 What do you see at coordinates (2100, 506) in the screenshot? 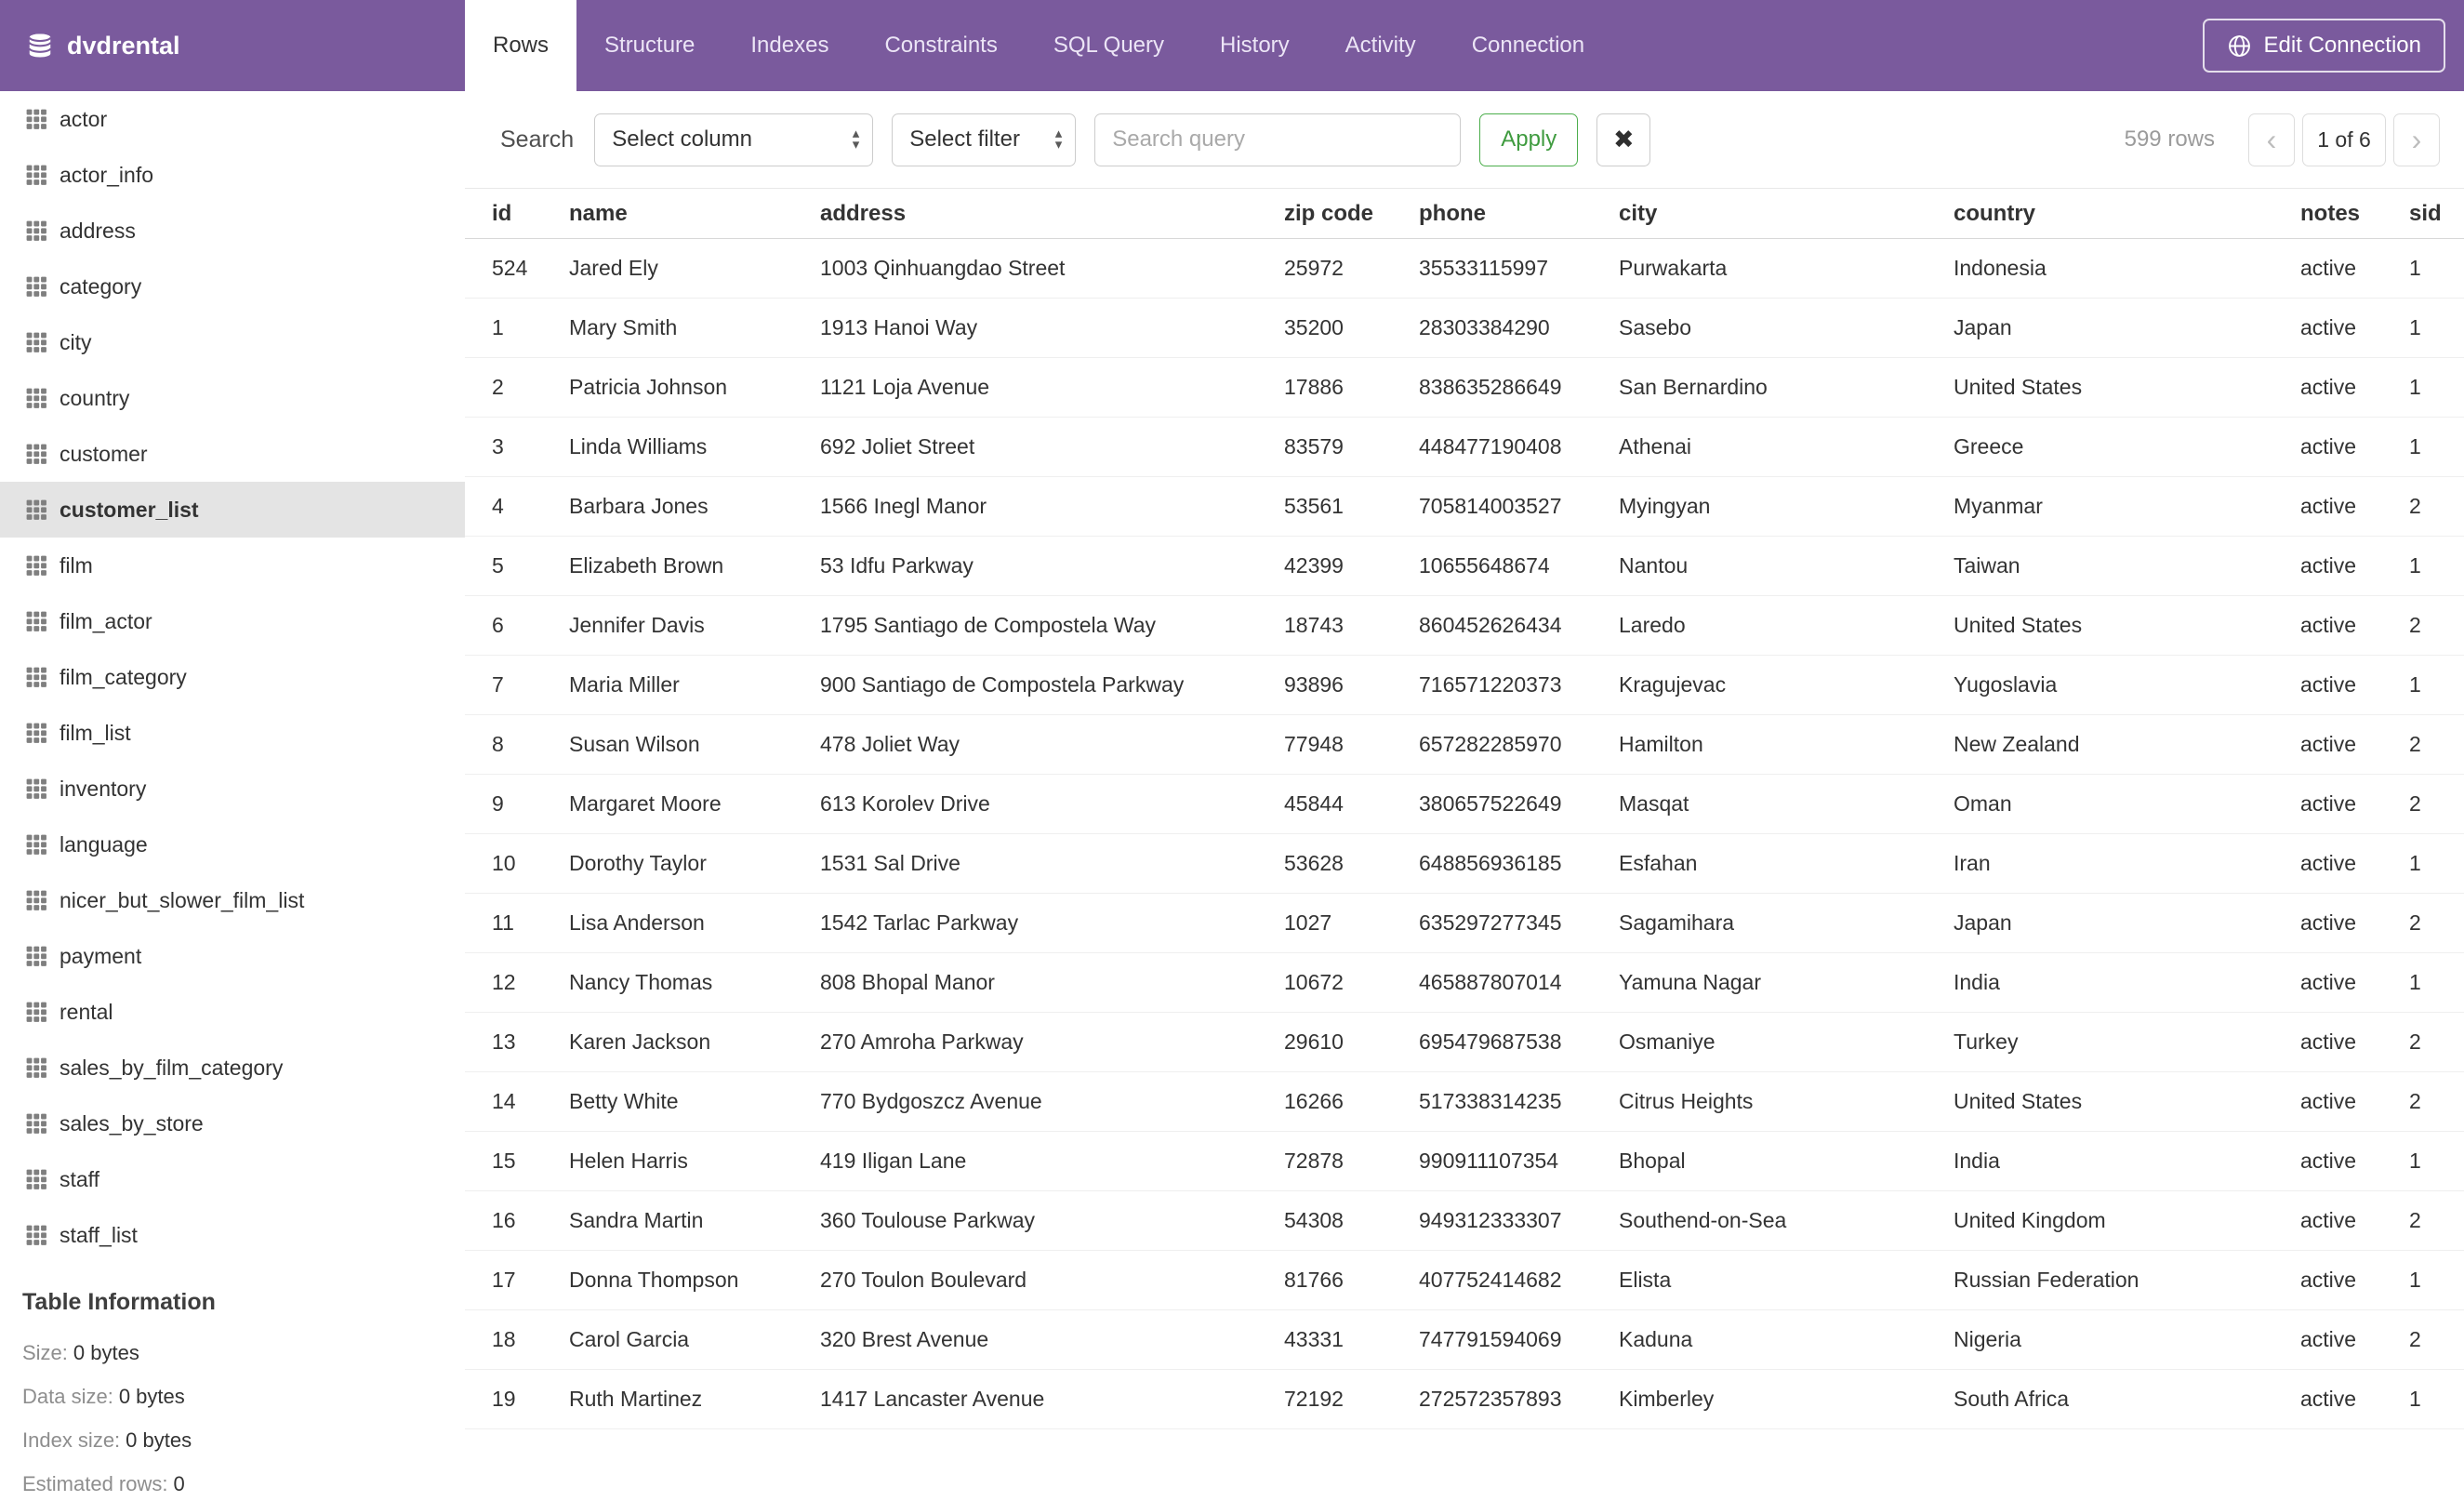
I see `cell-country: Myanmar` at bounding box center [2100, 506].